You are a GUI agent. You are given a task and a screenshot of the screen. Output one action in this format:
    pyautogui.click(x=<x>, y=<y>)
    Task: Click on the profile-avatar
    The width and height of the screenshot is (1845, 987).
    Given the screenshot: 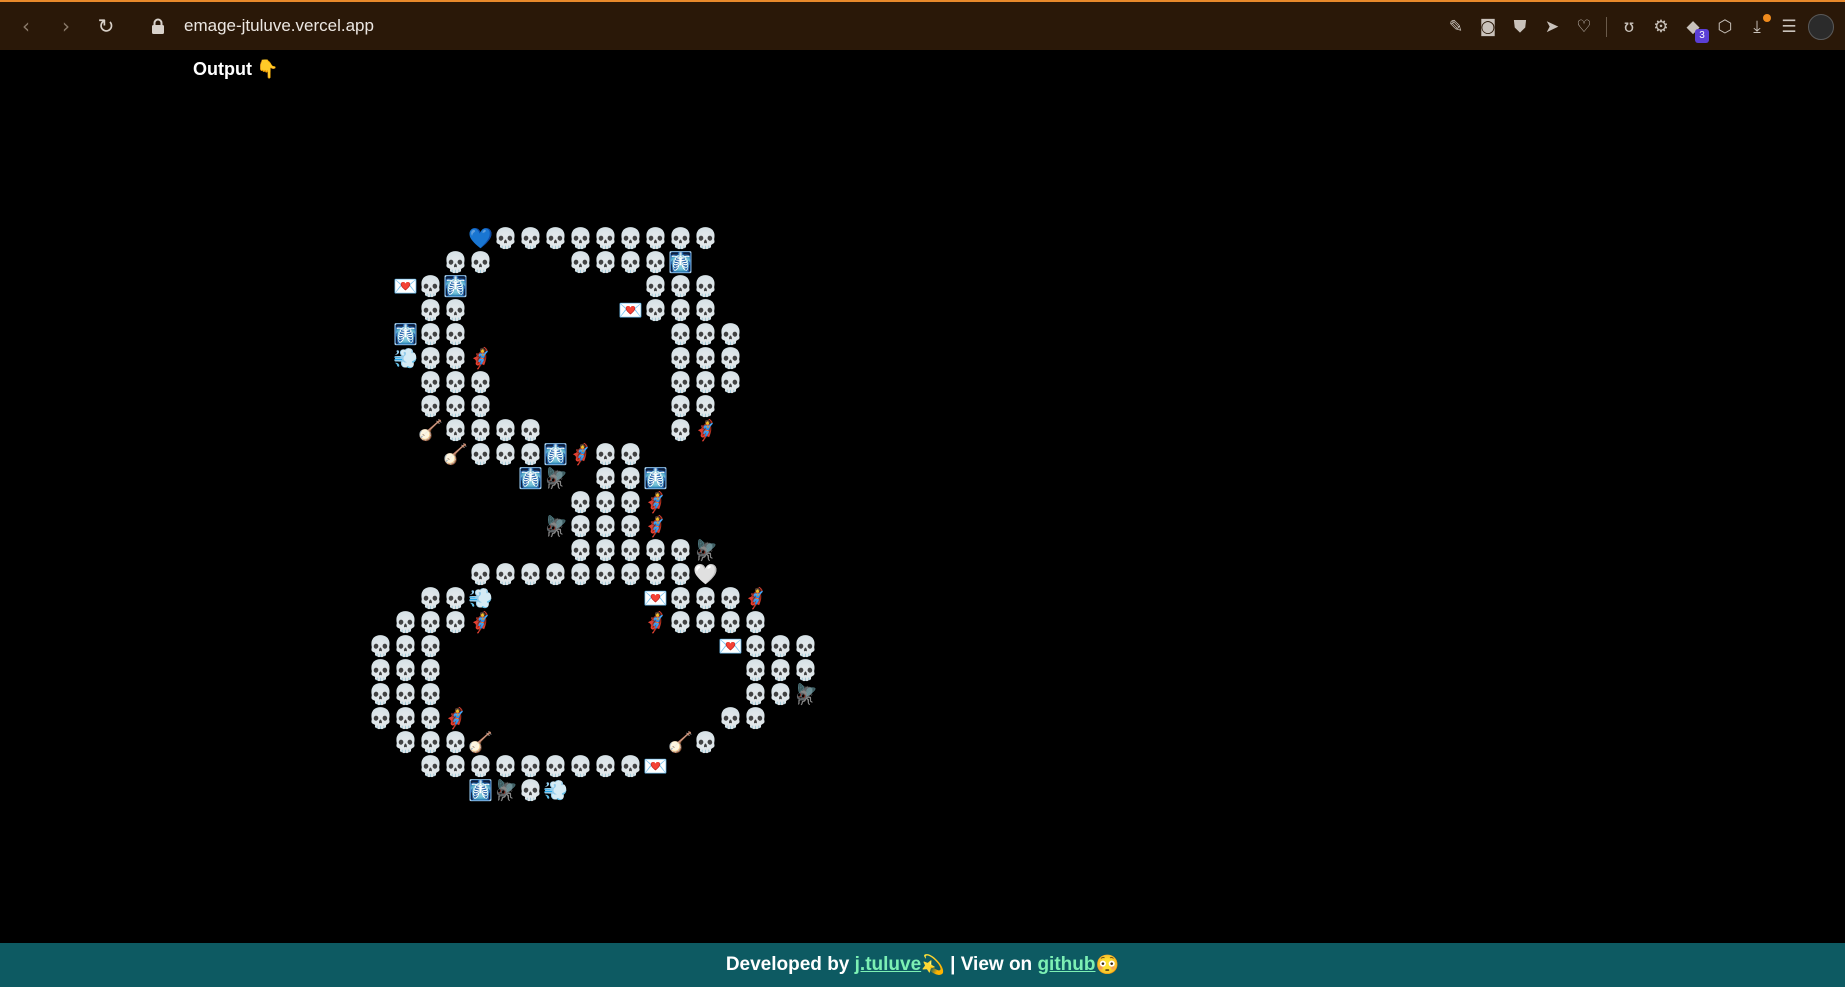 What is the action you would take?
    pyautogui.click(x=1821, y=27)
    